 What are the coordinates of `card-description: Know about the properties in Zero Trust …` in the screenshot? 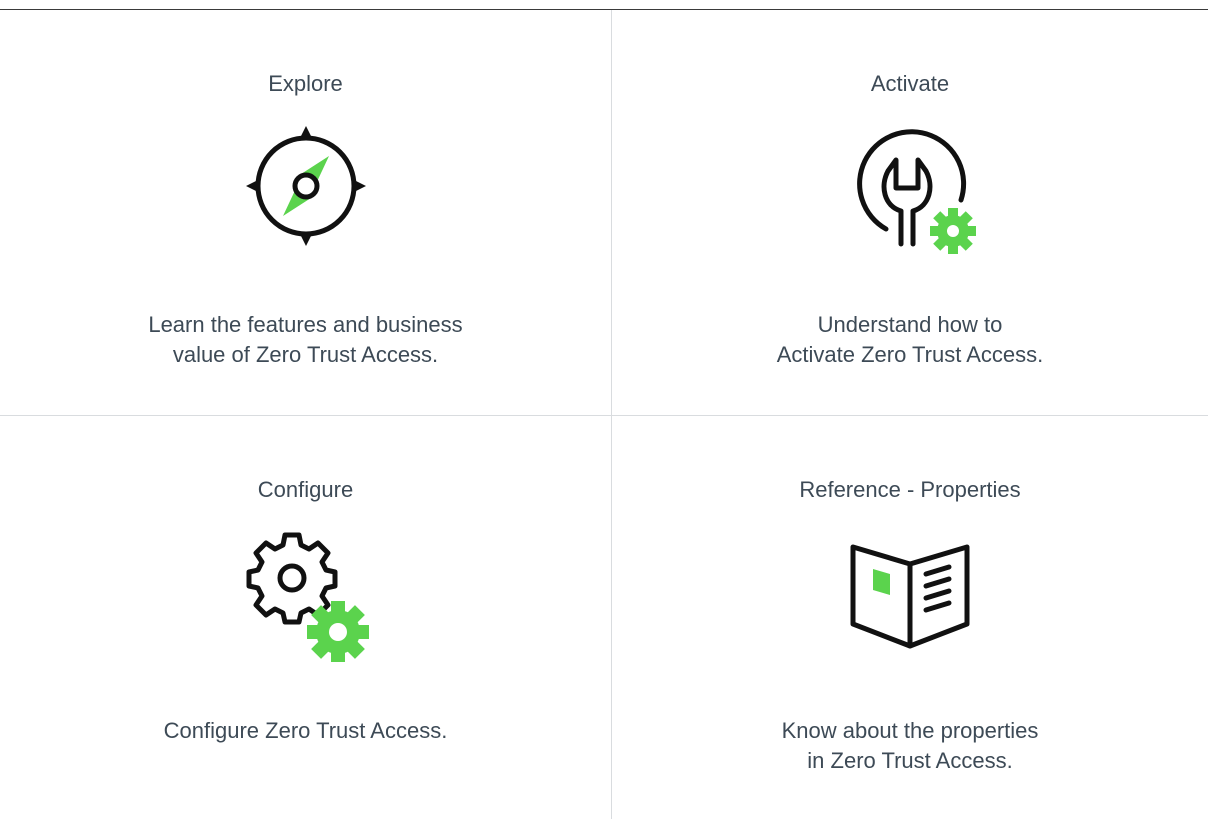 It's located at (910, 745).